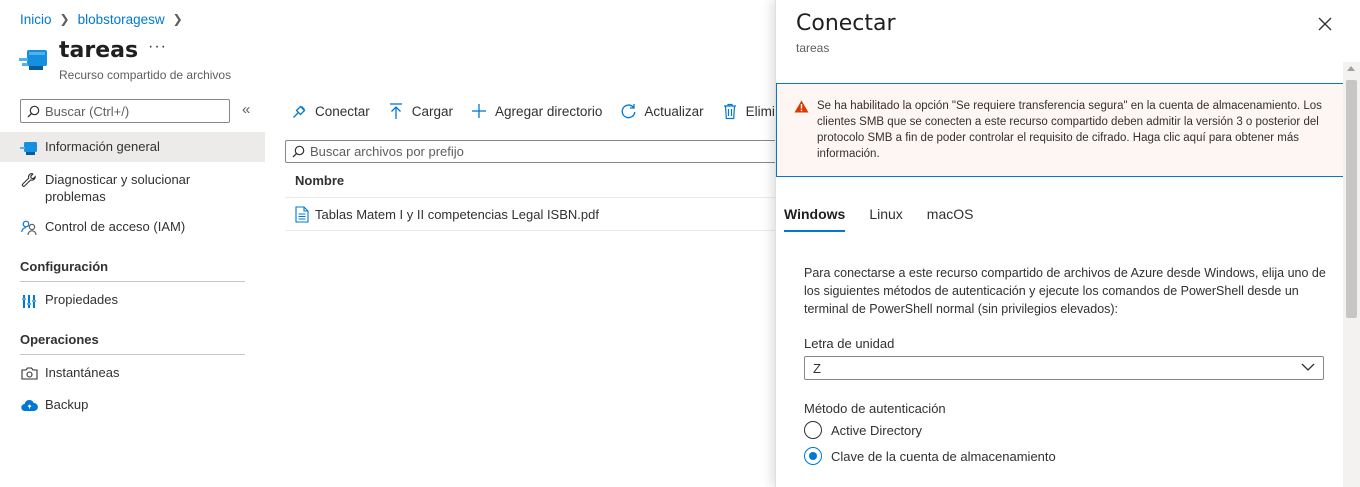  Describe the element at coordinates (157, 47) in the screenshot. I see `more-options-button: ···` at that location.